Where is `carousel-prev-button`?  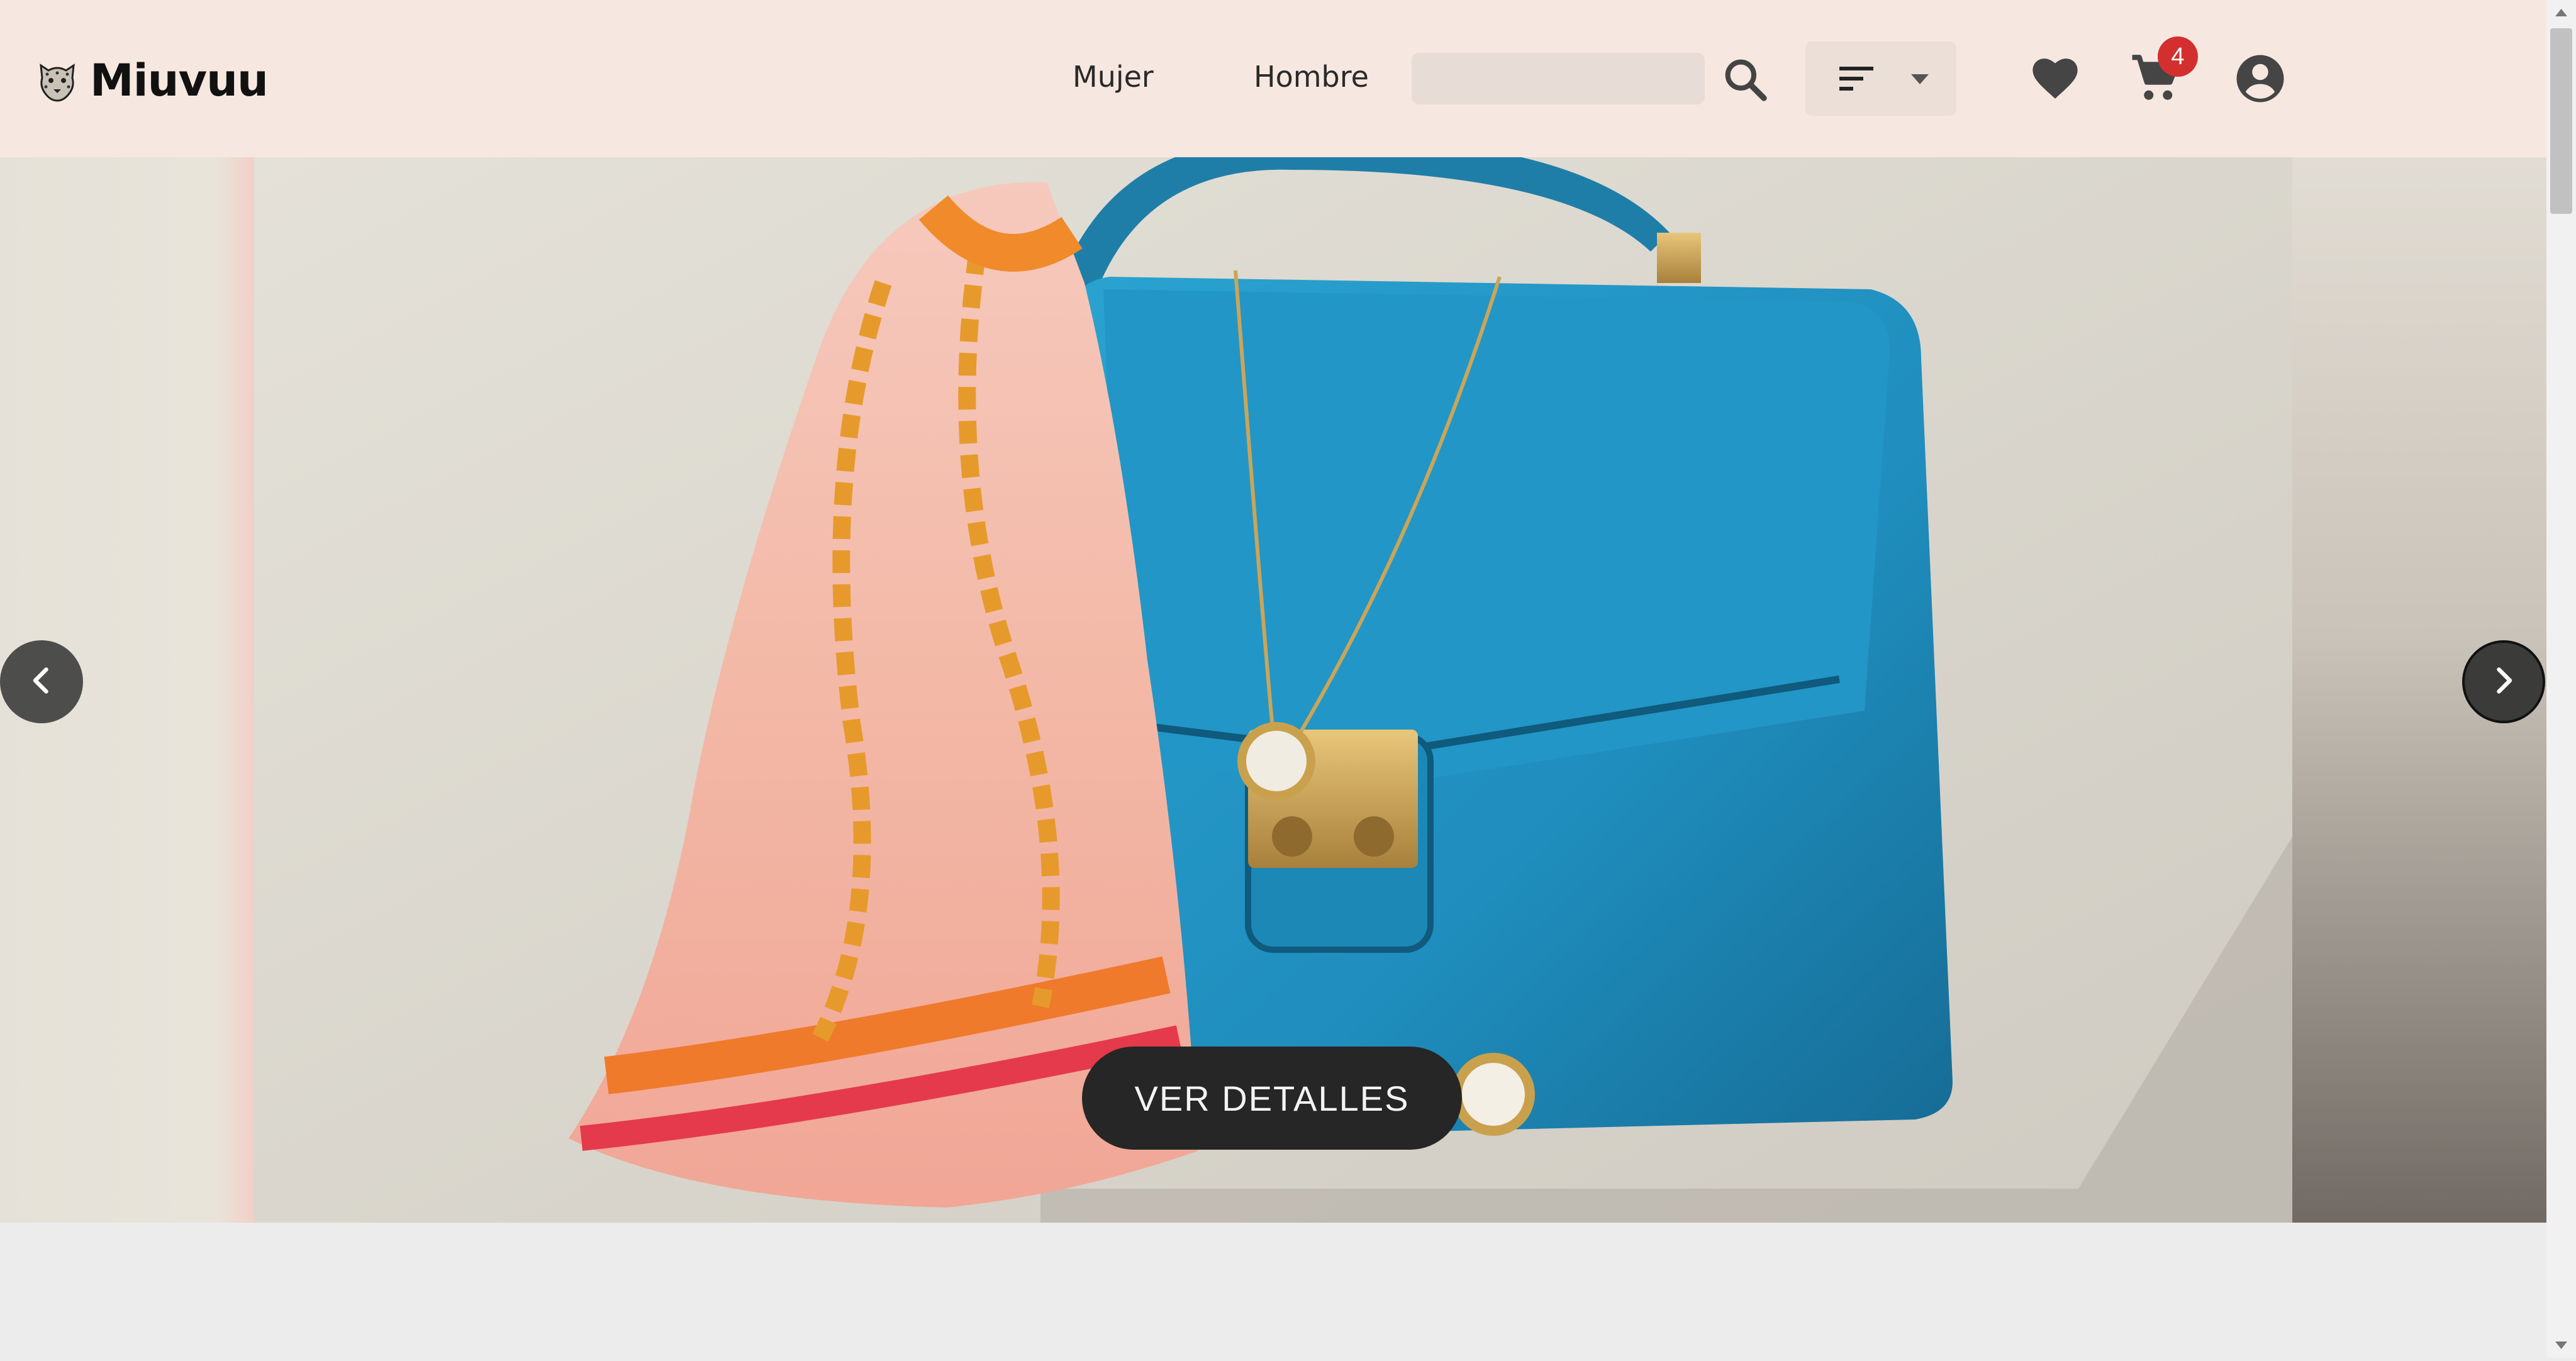 carousel-prev-button is located at coordinates (41, 682).